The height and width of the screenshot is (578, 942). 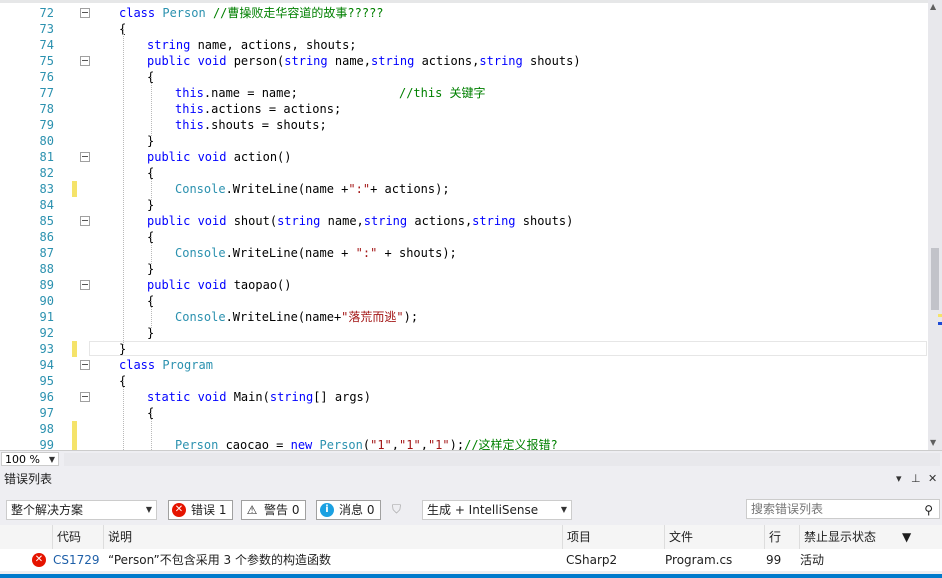 I want to click on code-token: Person, so click(x=184, y=13).